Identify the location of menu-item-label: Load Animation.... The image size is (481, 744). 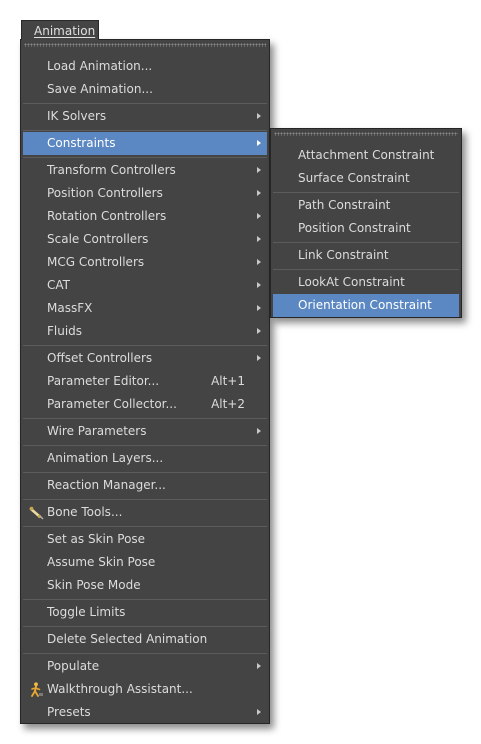
(100, 66).